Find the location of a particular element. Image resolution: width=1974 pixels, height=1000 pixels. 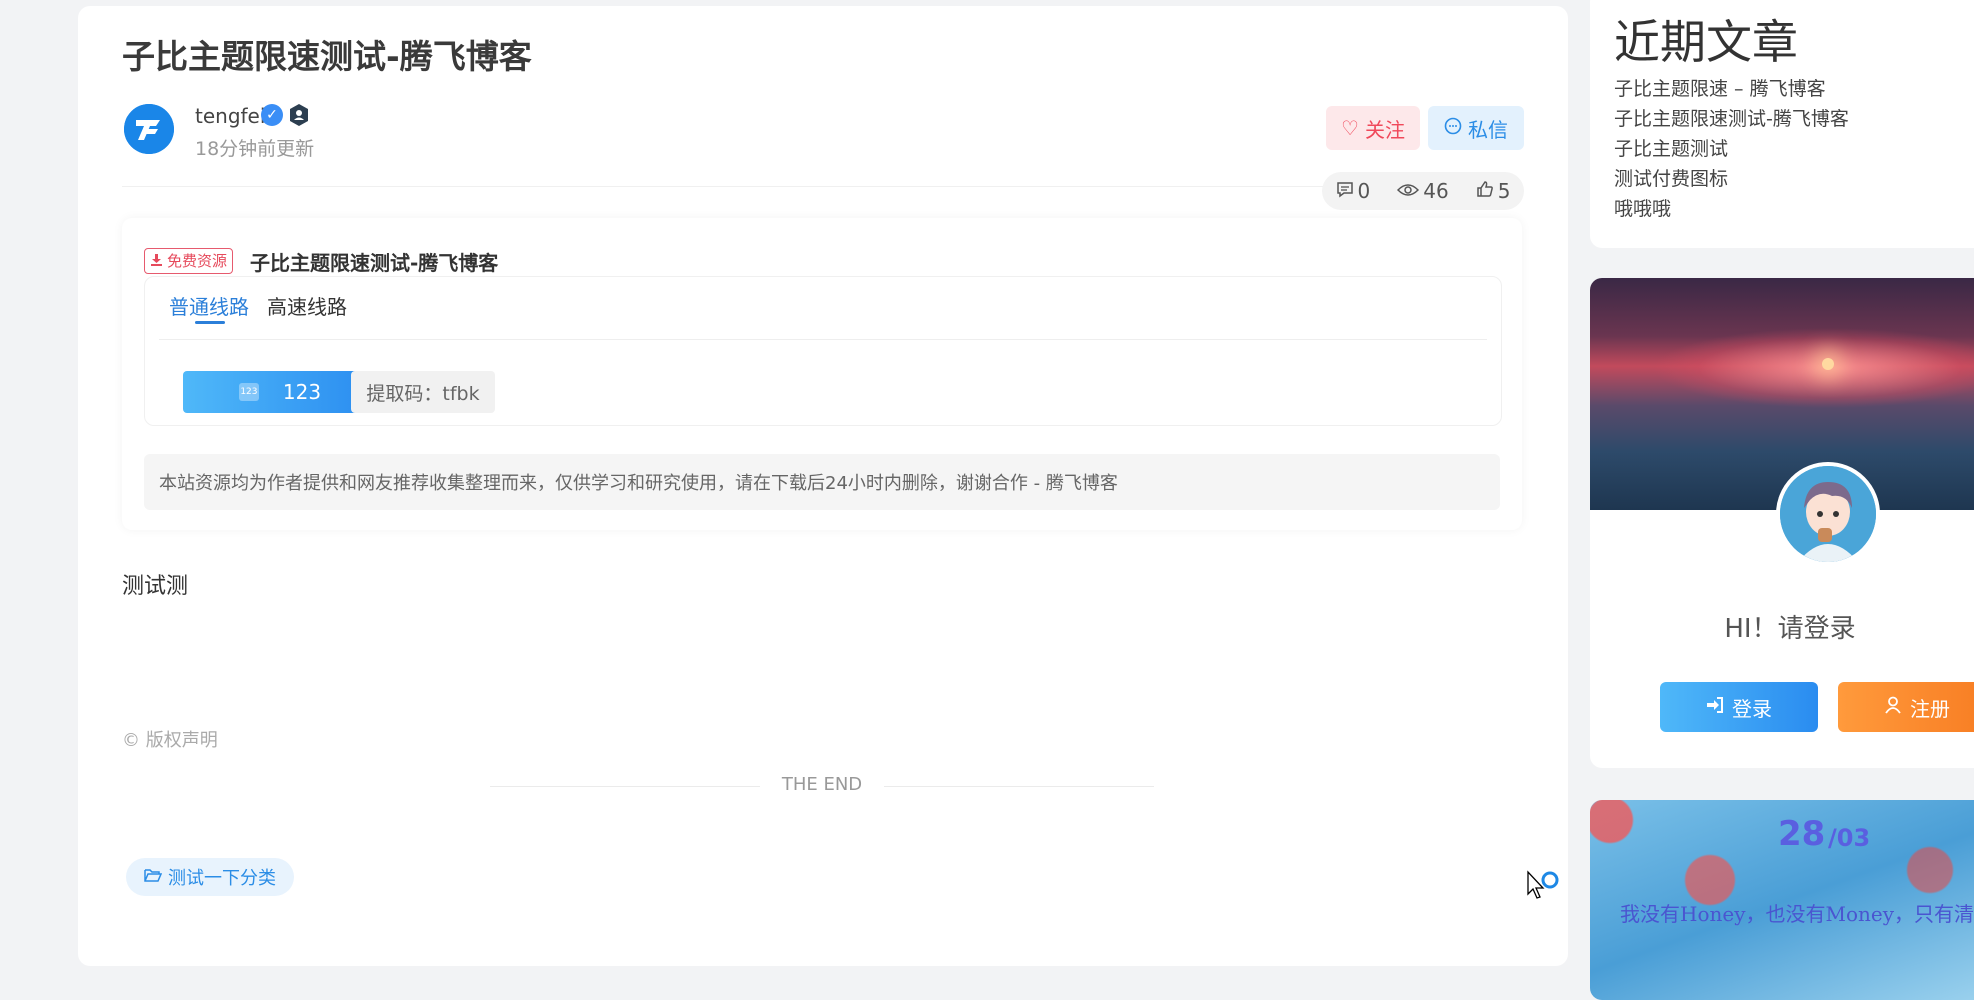

user-icon is located at coordinates (1893, 707).